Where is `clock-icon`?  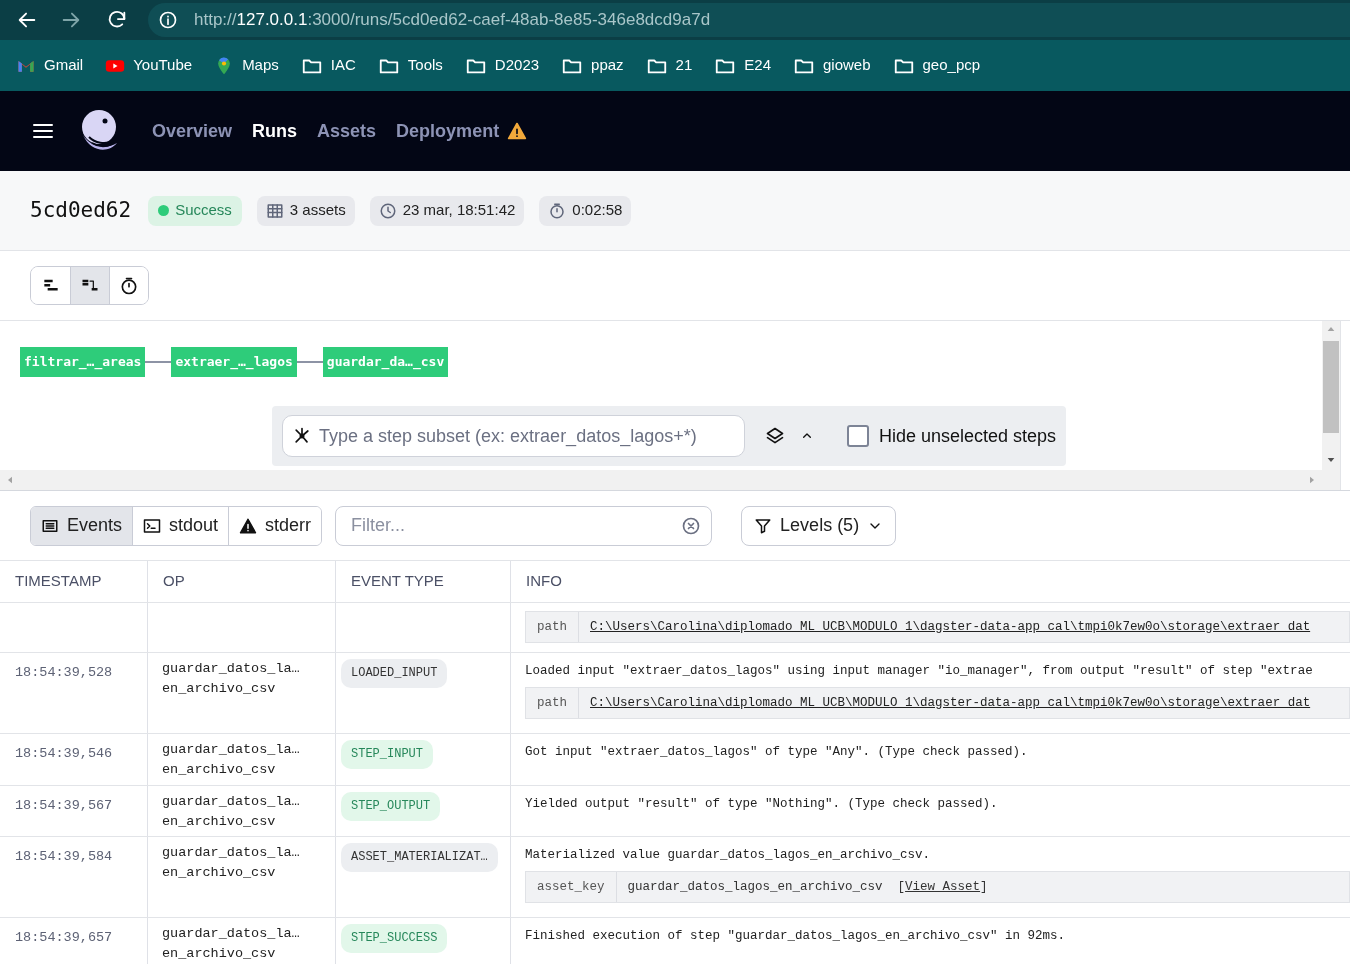
clock-icon is located at coordinates (387, 210).